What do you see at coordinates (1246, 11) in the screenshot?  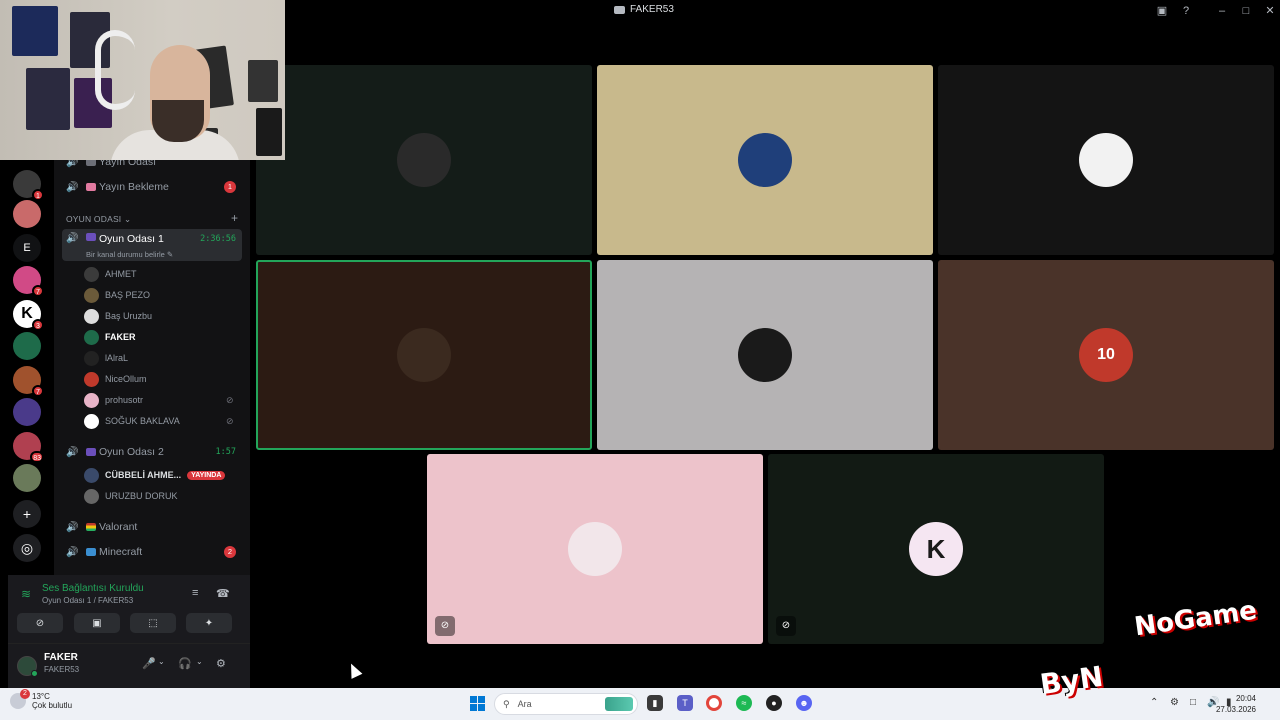 I see `maximize-button: □` at bounding box center [1246, 11].